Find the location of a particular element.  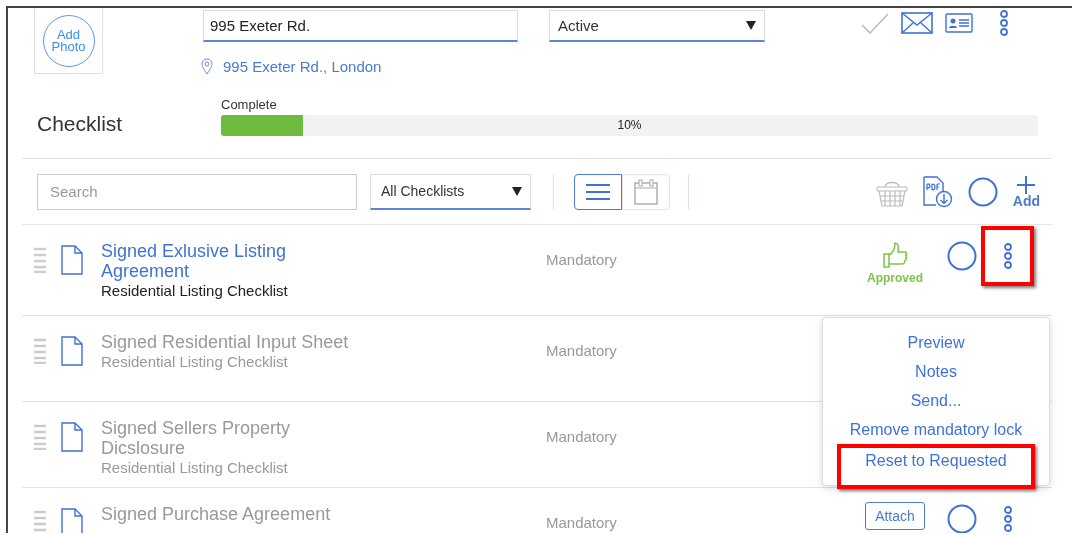

document-title: Signed Residential Input Sheet is located at coordinates (226, 342).